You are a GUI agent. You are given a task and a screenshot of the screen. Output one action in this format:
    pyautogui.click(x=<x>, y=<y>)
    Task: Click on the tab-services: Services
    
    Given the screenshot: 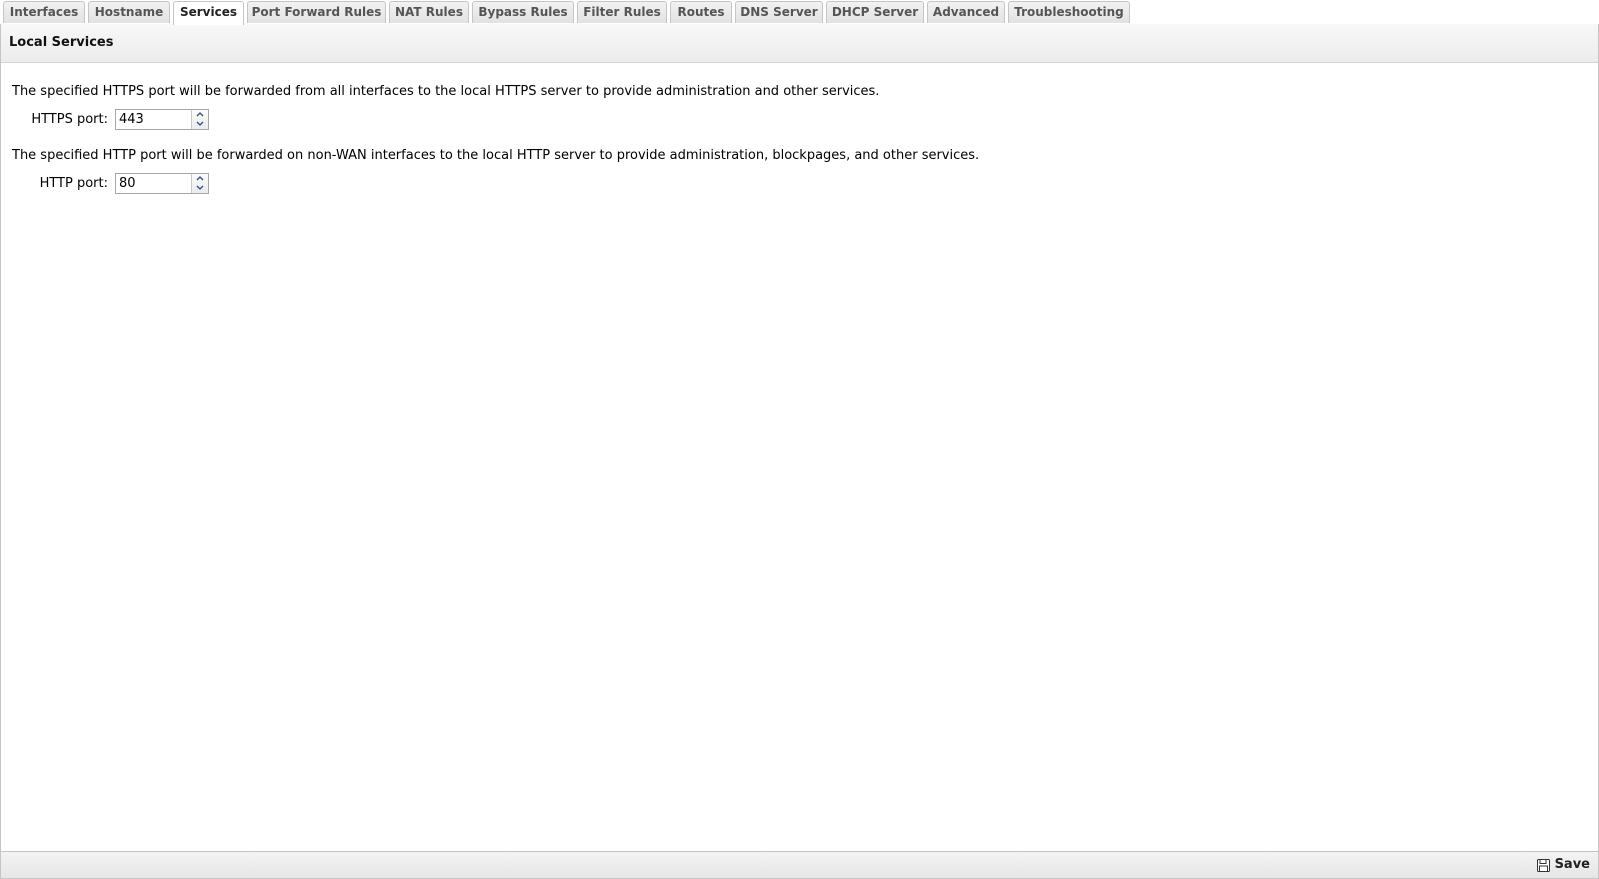 What is the action you would take?
    pyautogui.click(x=208, y=13)
    